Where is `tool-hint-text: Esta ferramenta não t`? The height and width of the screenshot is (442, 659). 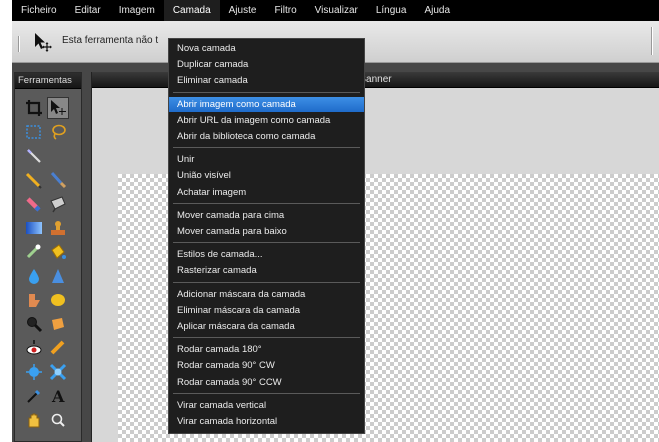
tool-hint-text: Esta ferramenta não t is located at coordinates (110, 40).